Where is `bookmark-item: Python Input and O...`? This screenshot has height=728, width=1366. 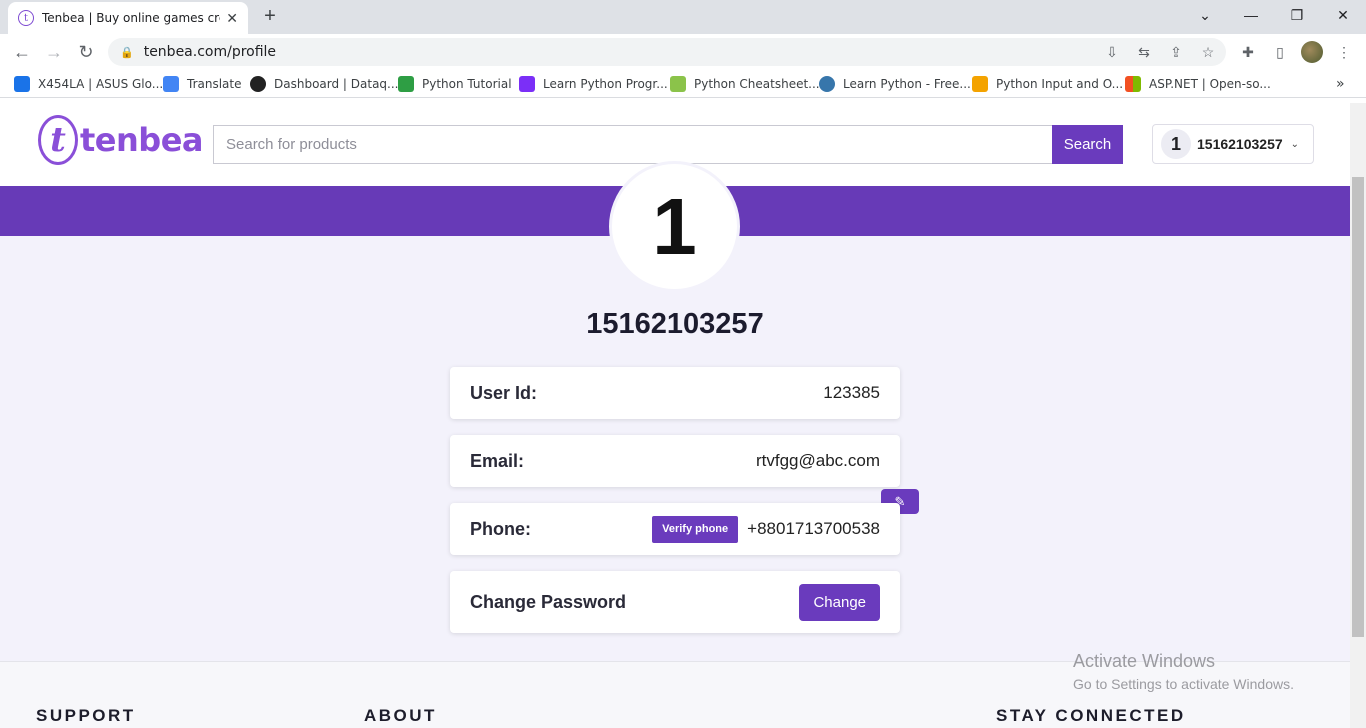 bookmark-item: Python Input and O... is located at coordinates (1047, 84).